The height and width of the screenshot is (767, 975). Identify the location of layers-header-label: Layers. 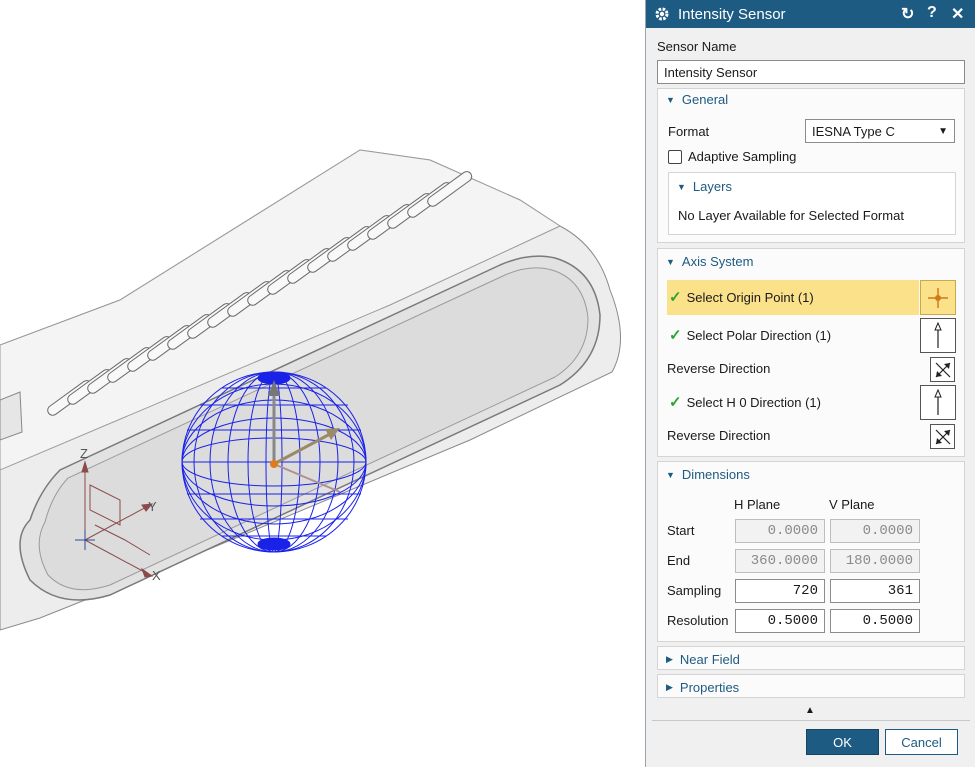
(712, 186).